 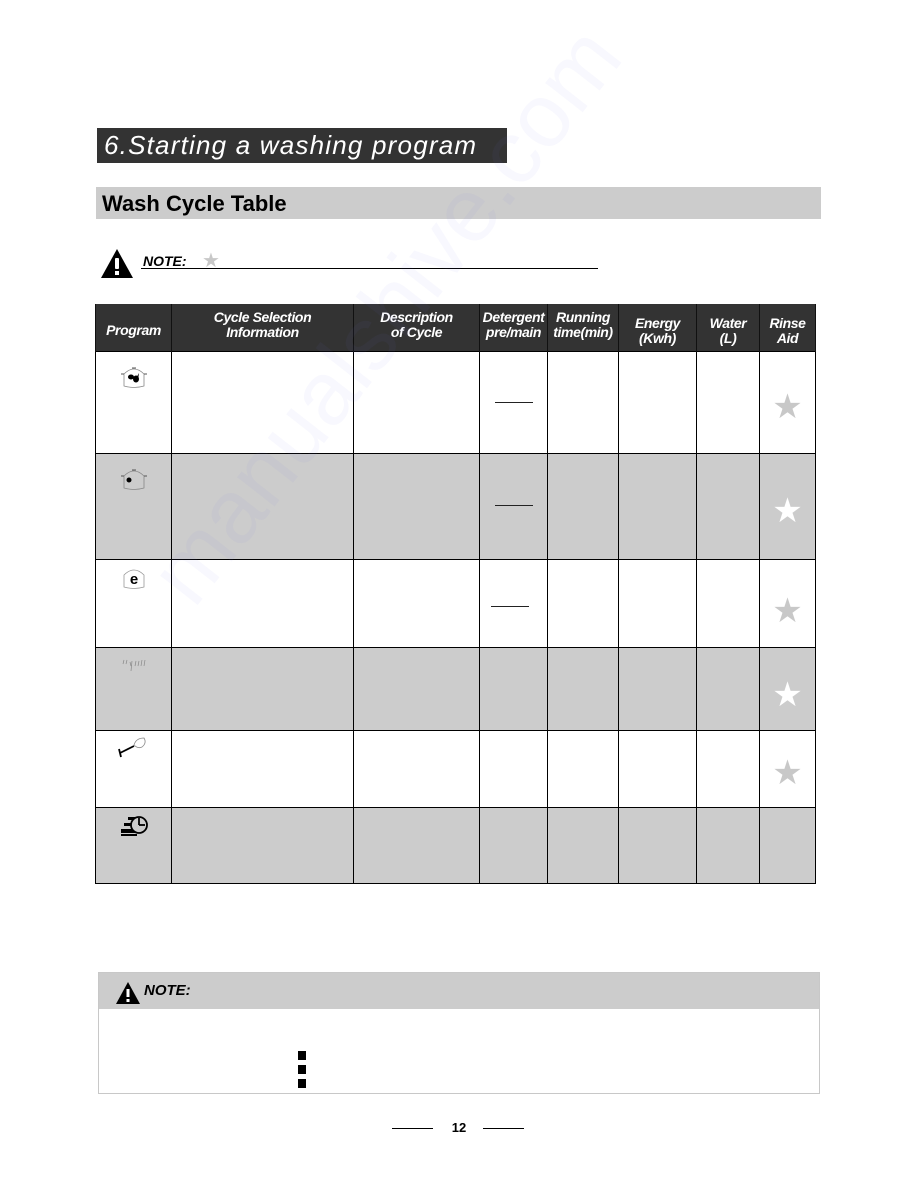 I want to click on bottom-note-label: NOTE:, so click(x=167, y=990).